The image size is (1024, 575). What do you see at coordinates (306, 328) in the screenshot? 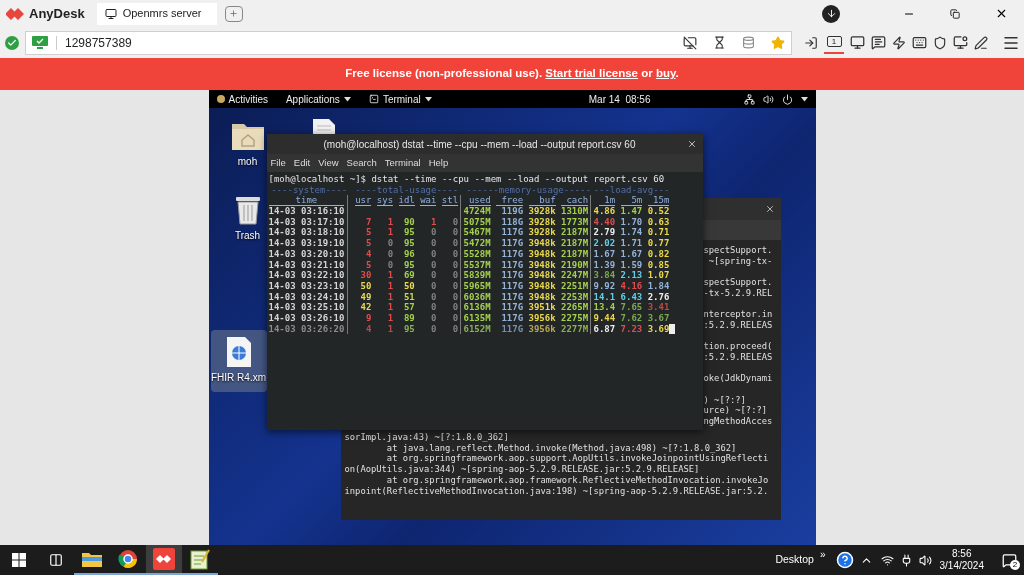
I see `table-cell: 14-03 03:26:20` at bounding box center [306, 328].